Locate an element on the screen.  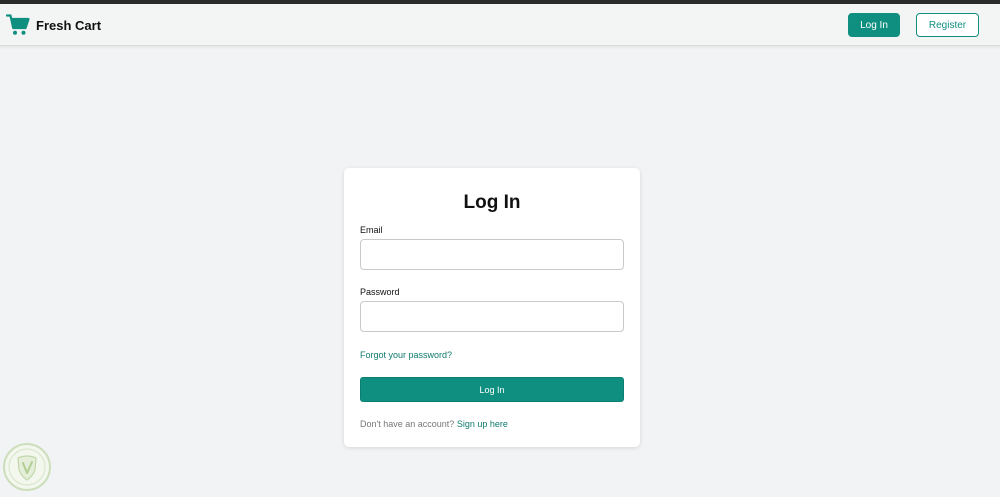
signup-row: Don't have an account? Sign up here is located at coordinates (434, 424).